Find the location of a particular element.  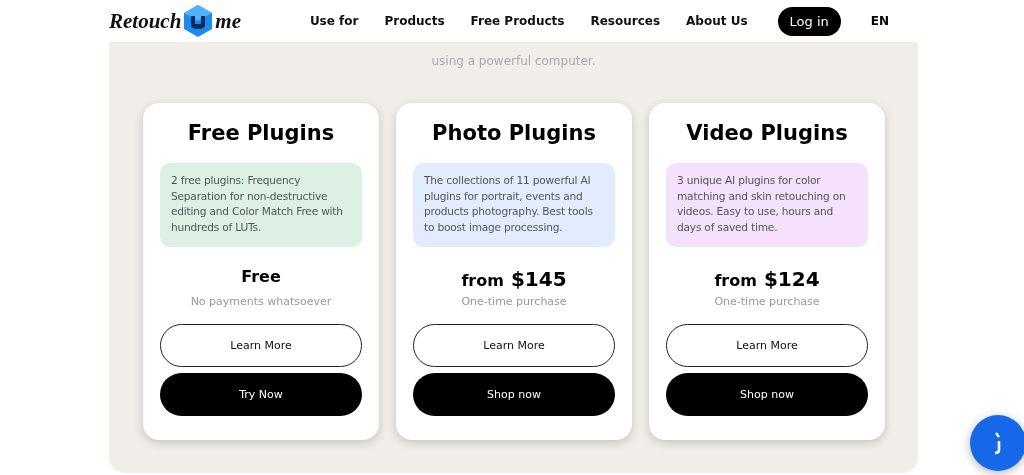

nav-link: Free Products is located at coordinates (517, 21).